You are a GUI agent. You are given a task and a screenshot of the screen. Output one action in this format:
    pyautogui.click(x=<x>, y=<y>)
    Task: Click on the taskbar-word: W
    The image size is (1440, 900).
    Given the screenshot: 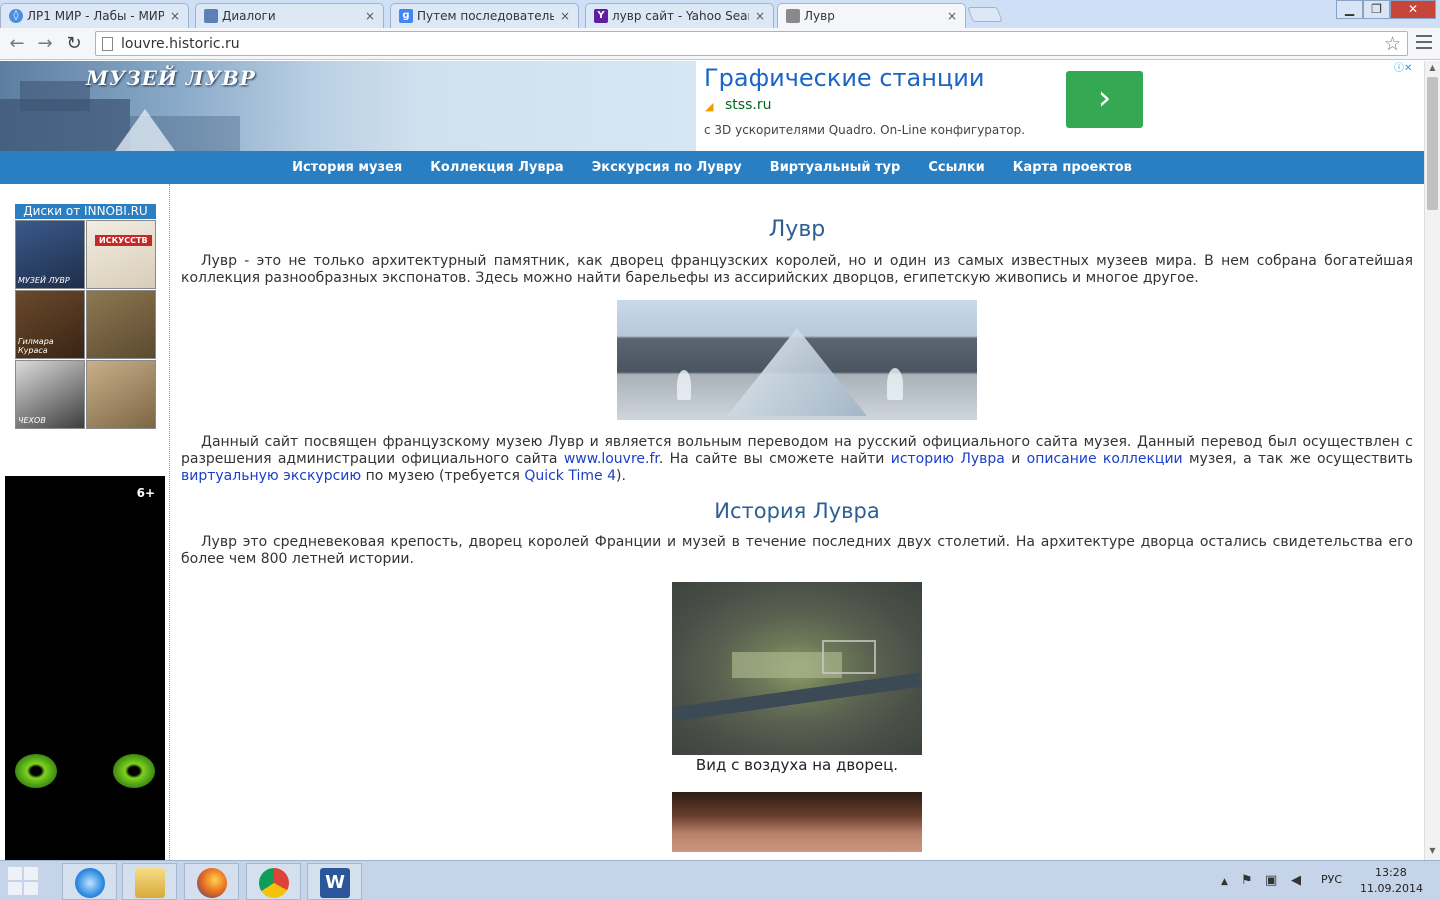 What is the action you would take?
    pyautogui.click(x=334, y=881)
    